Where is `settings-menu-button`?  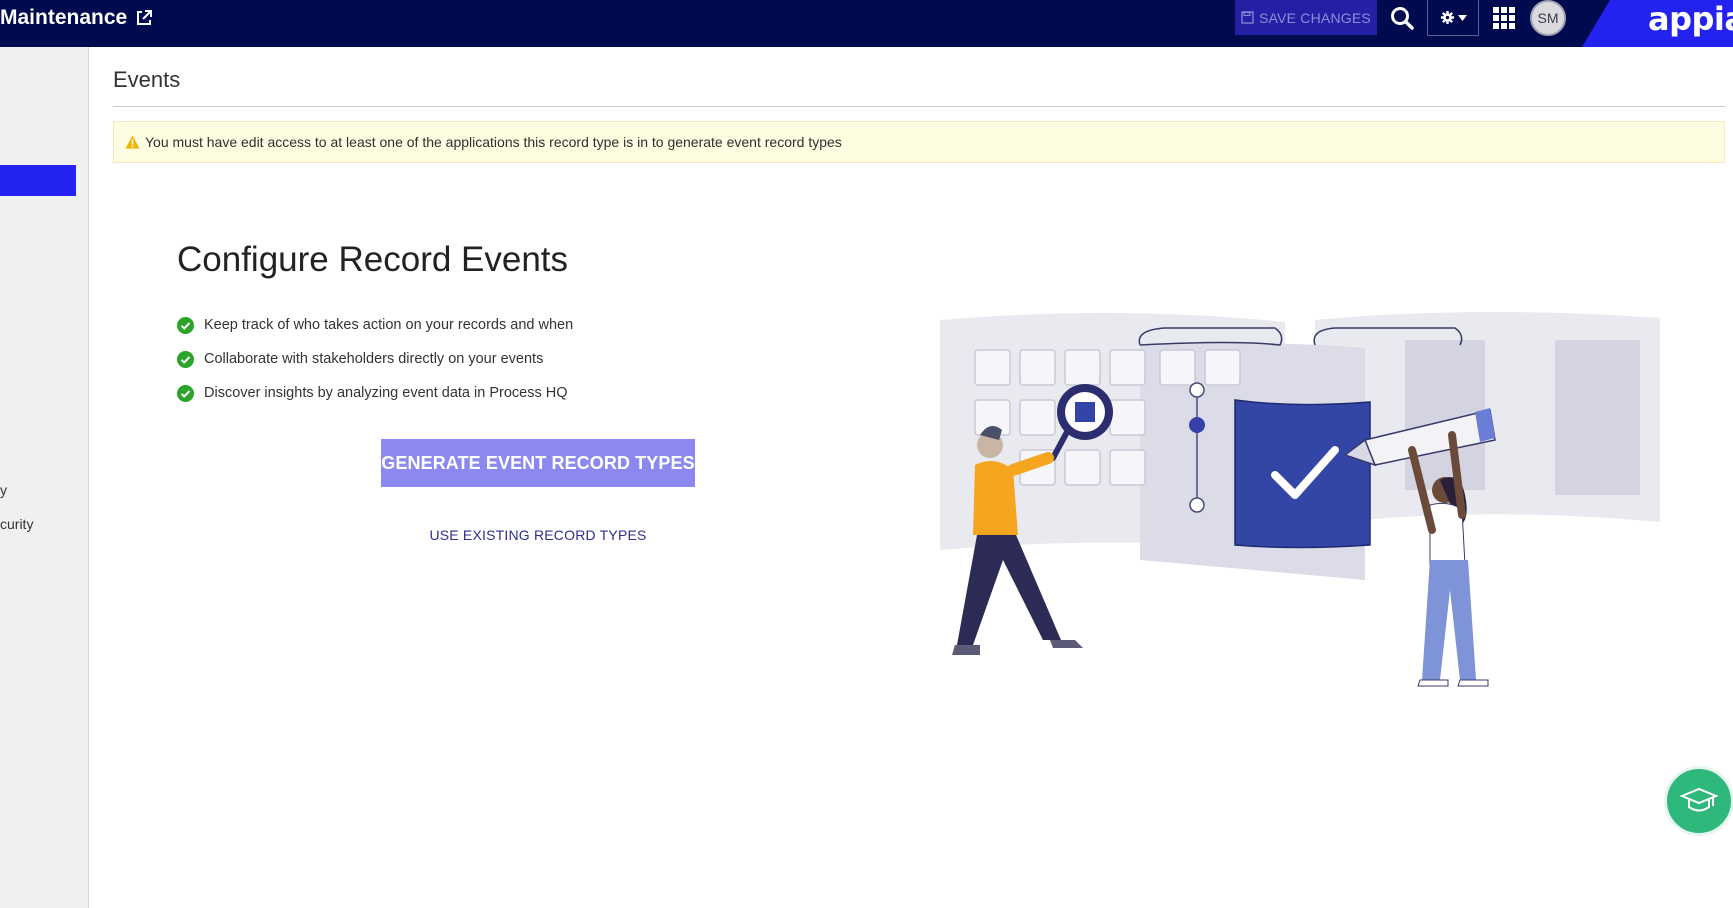 settings-menu-button is located at coordinates (1453, 18).